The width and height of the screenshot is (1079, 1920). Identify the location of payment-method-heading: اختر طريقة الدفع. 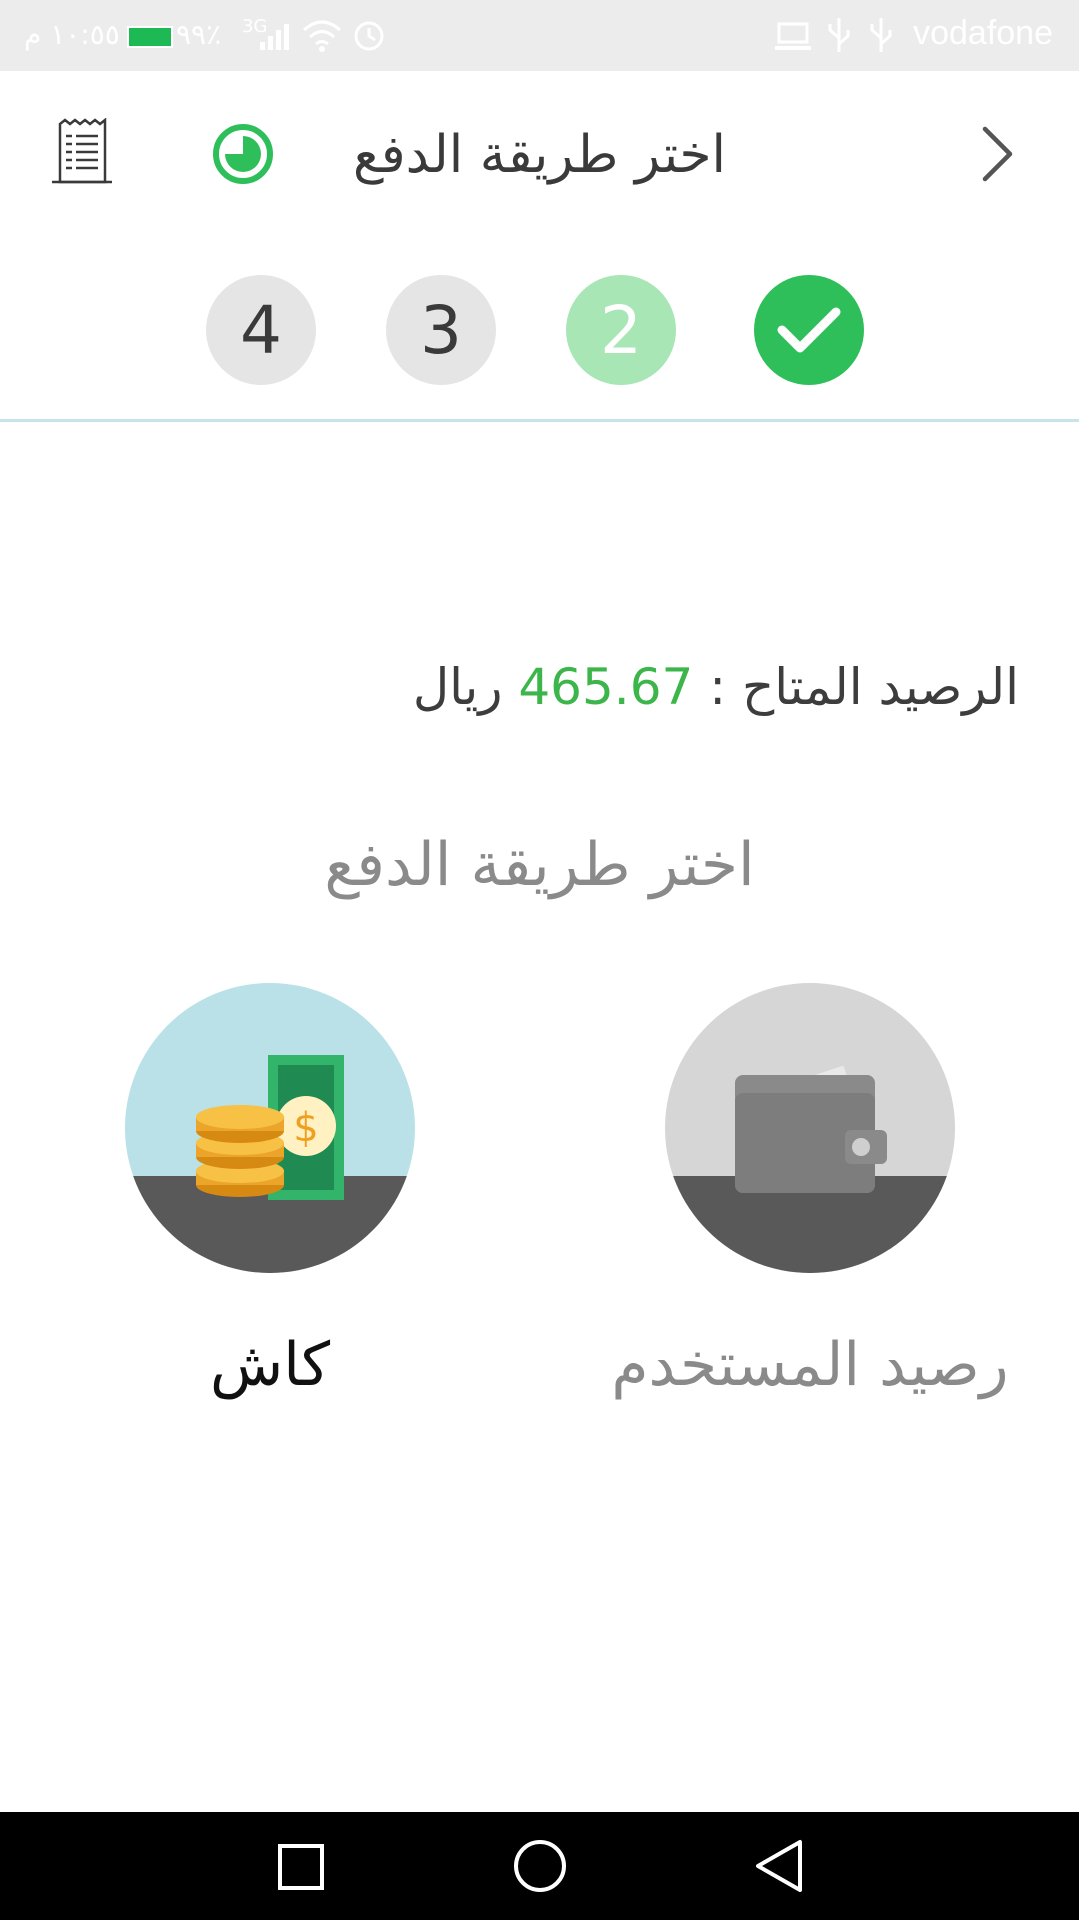
(539, 865).